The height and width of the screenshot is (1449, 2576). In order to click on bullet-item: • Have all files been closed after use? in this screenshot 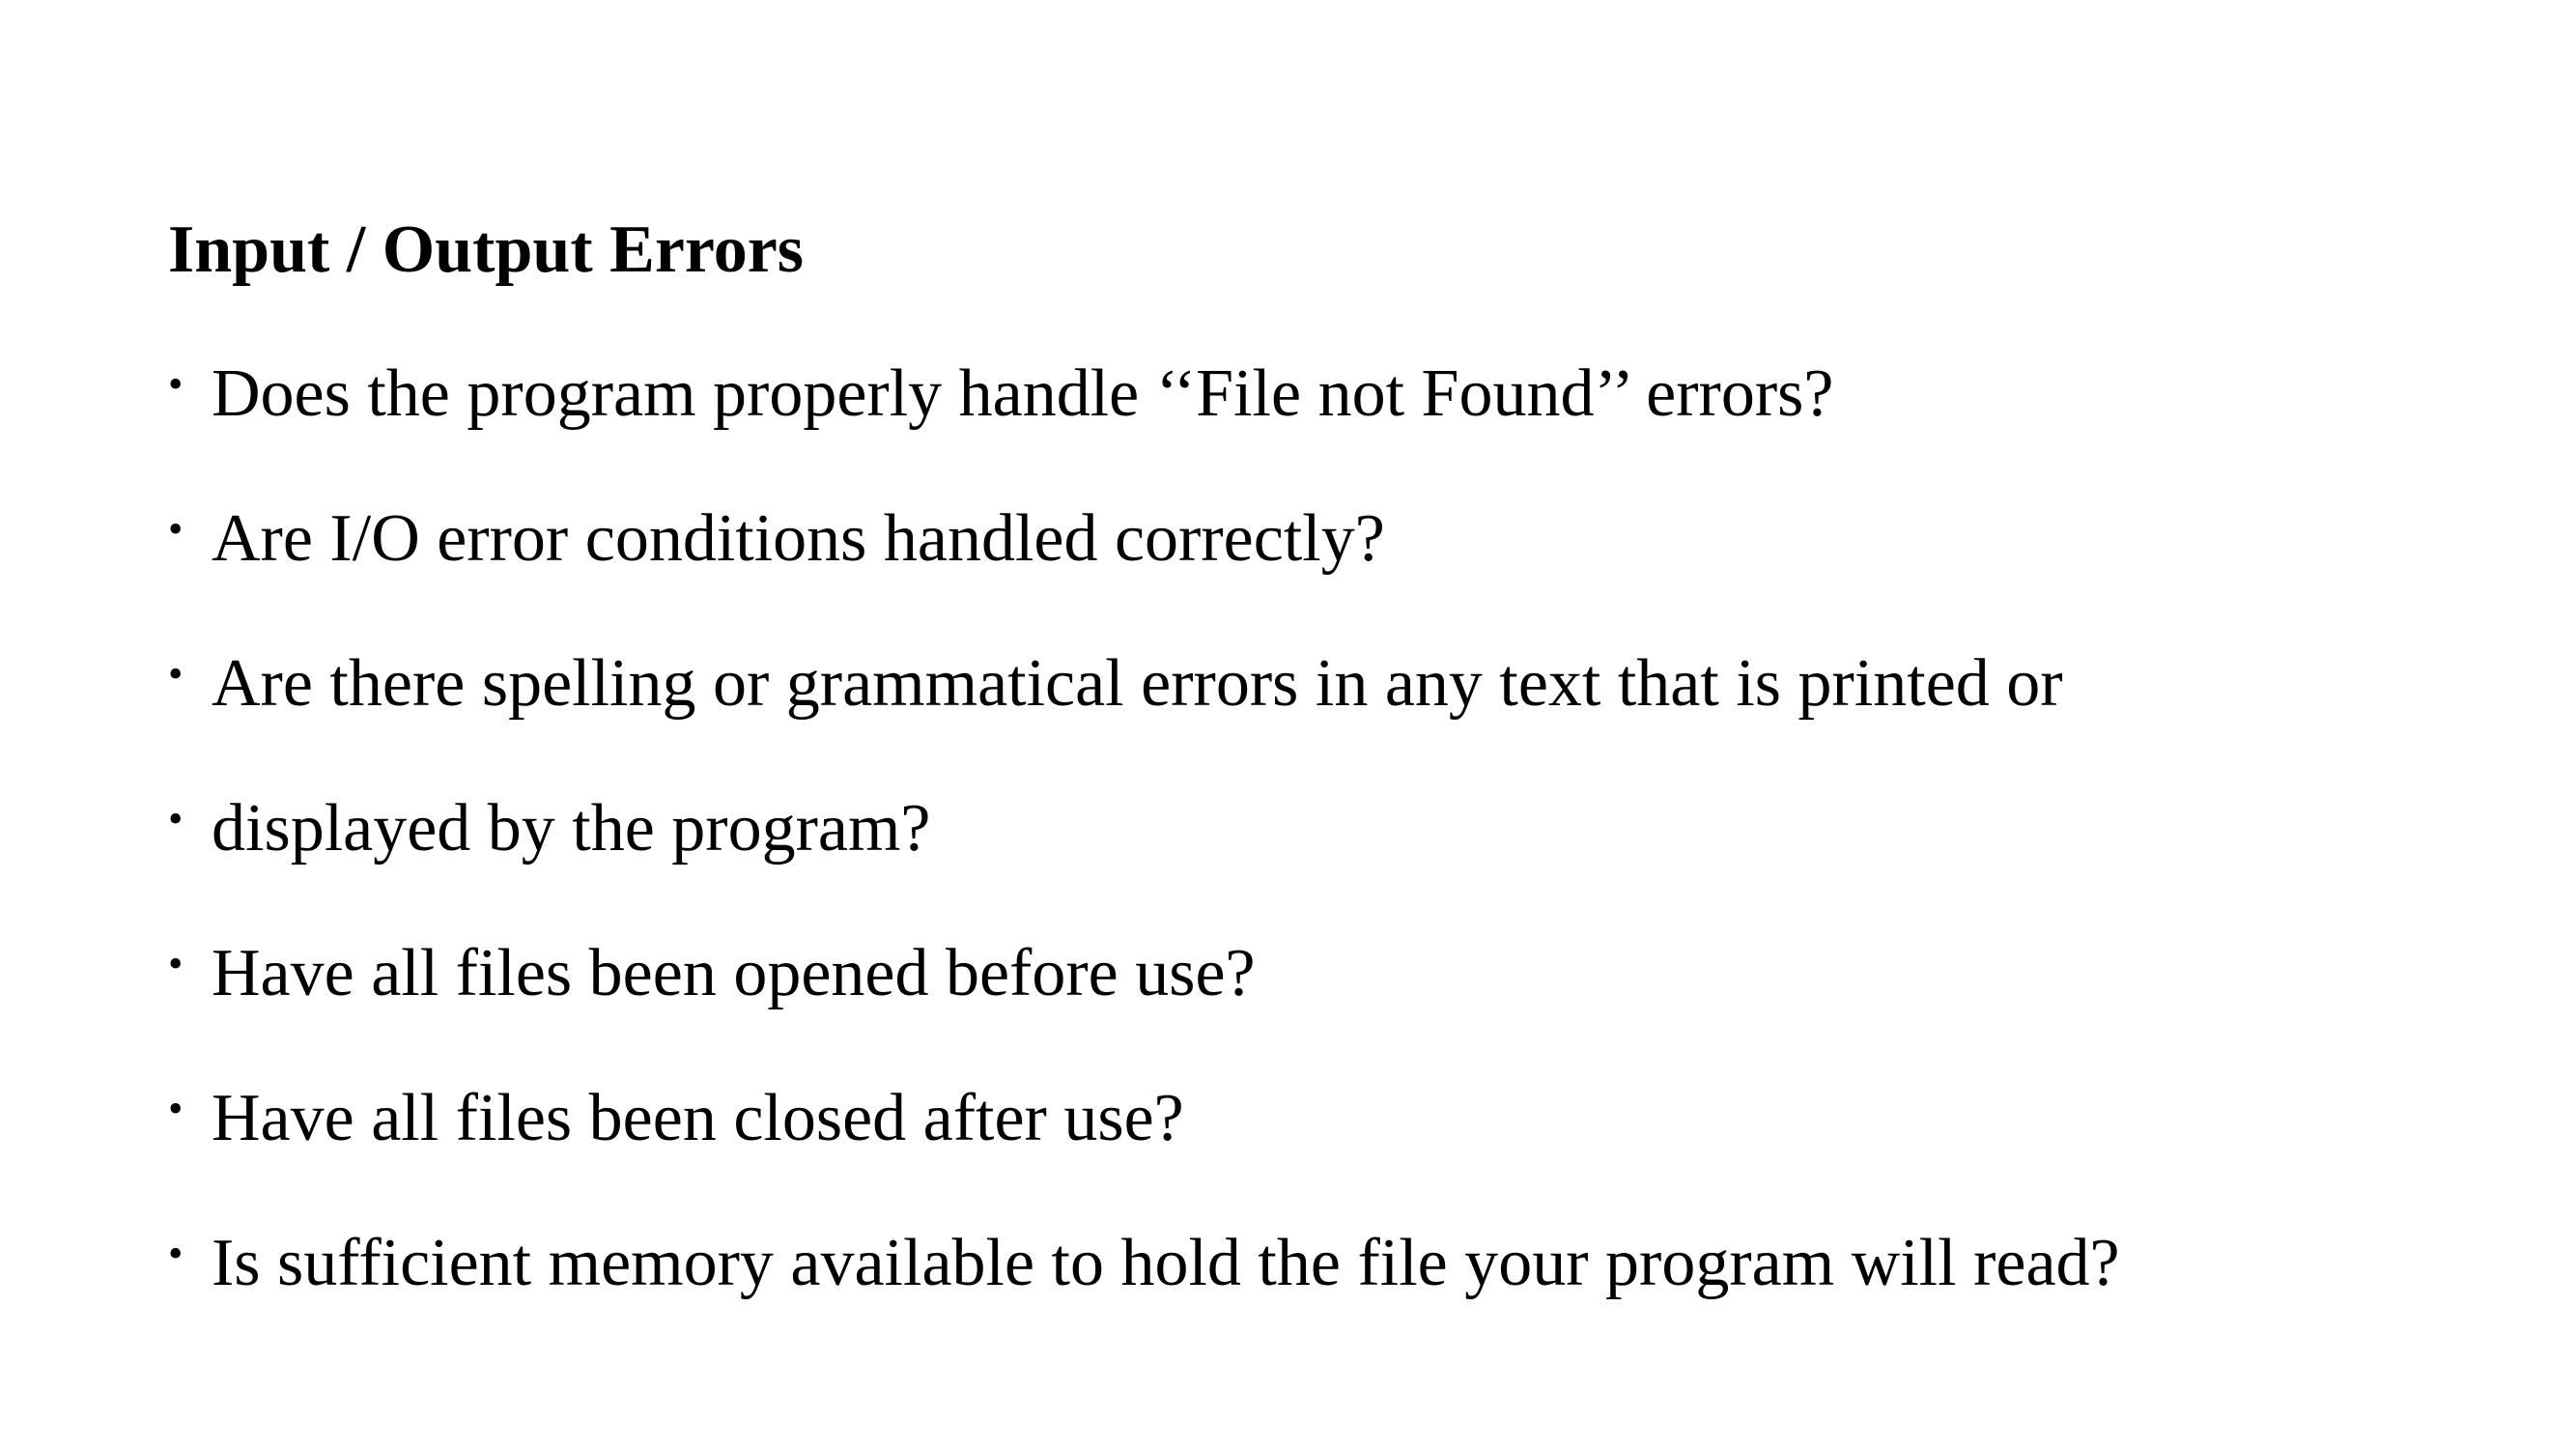, I will do `click(1144, 1147)`.